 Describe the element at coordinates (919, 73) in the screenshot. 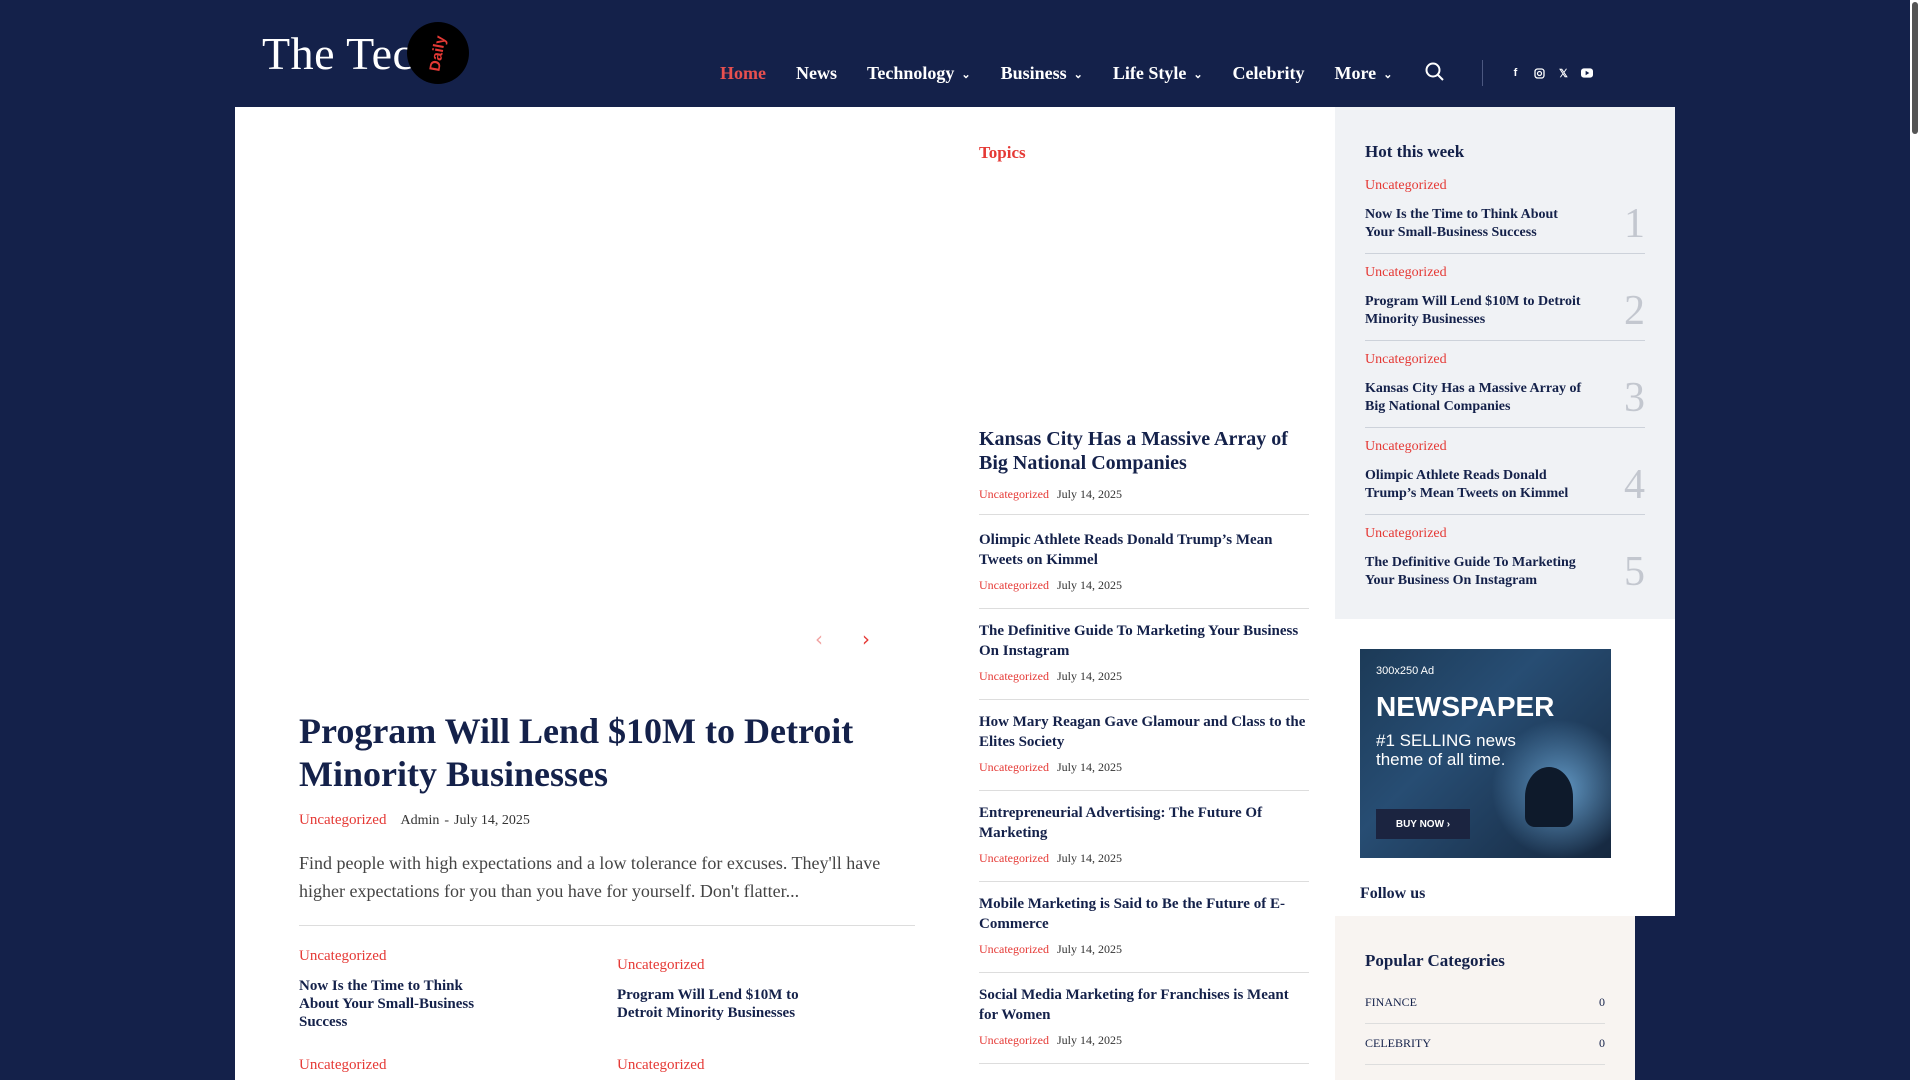

I see `nav-technology: Technology ⌄` at that location.